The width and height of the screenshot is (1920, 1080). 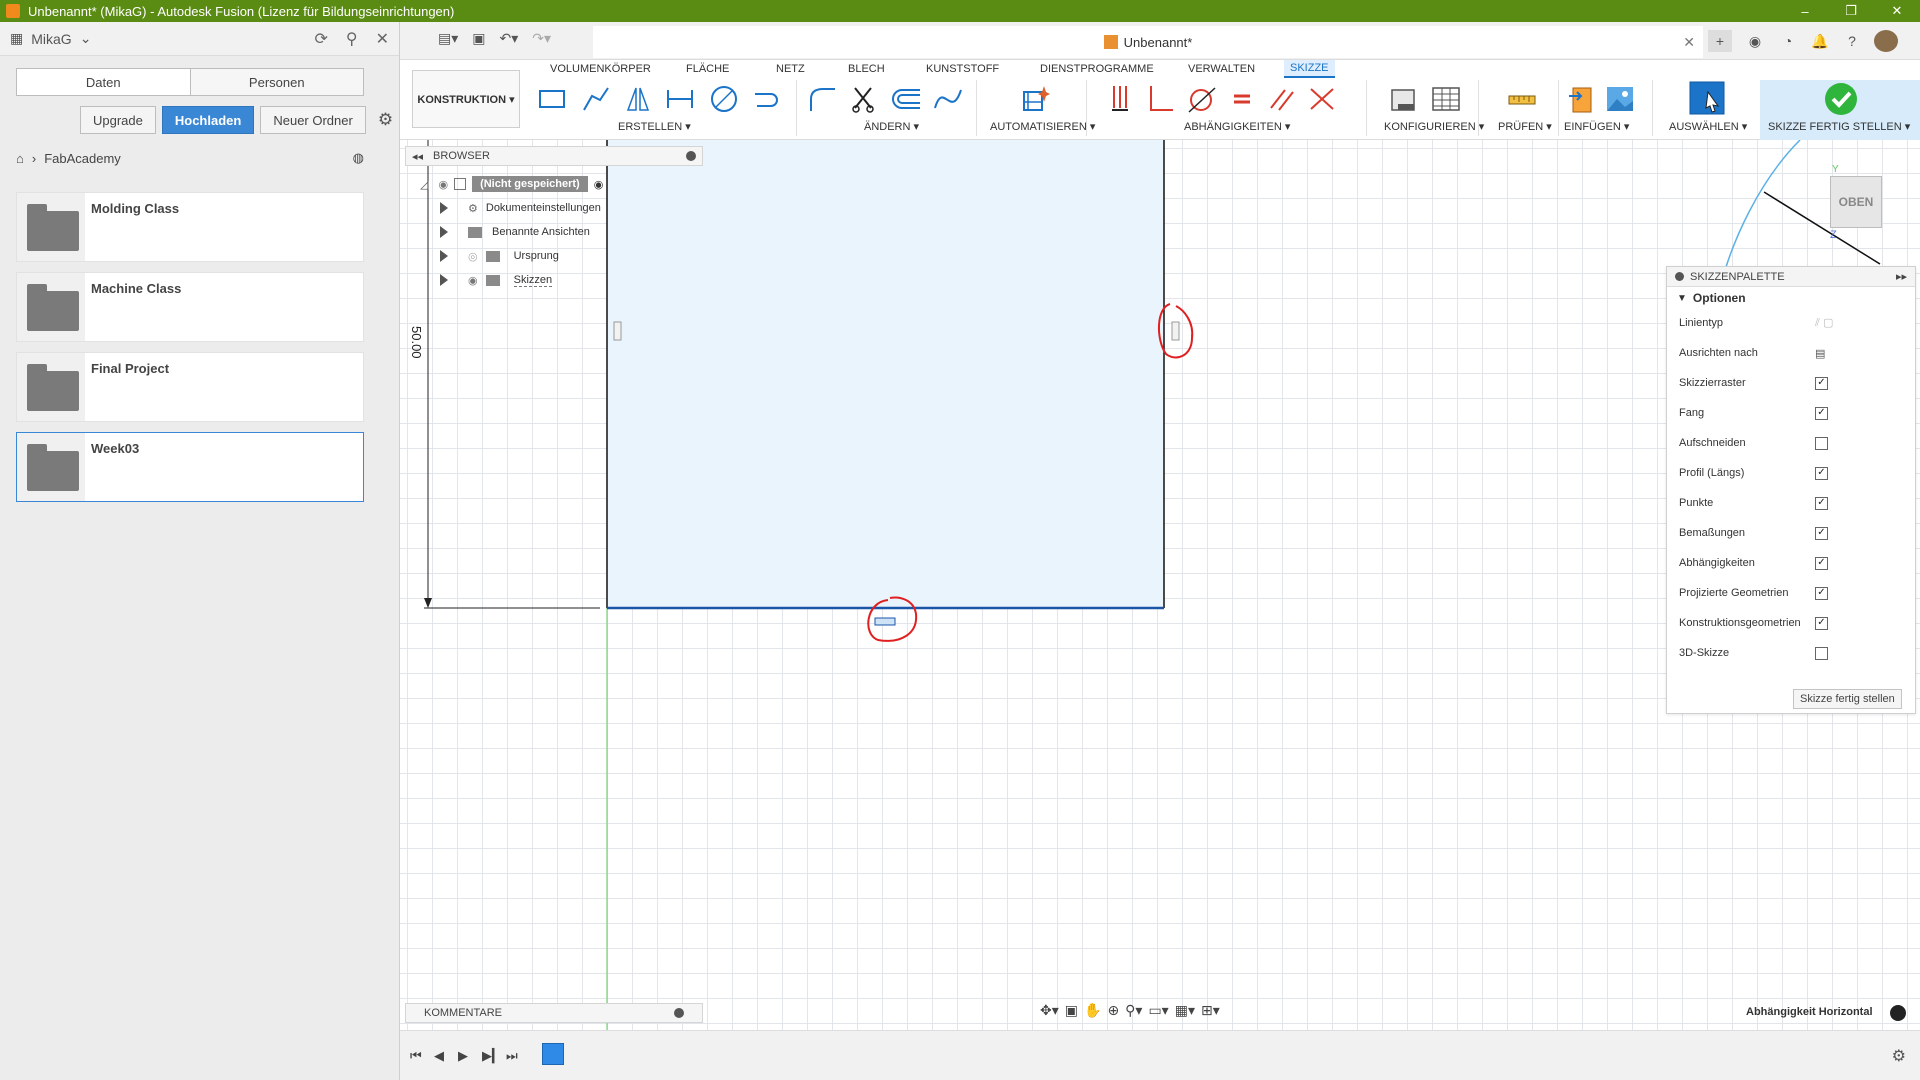 What do you see at coordinates (1158, 1010) in the screenshot?
I see `display-settings-icon: ▭▾` at bounding box center [1158, 1010].